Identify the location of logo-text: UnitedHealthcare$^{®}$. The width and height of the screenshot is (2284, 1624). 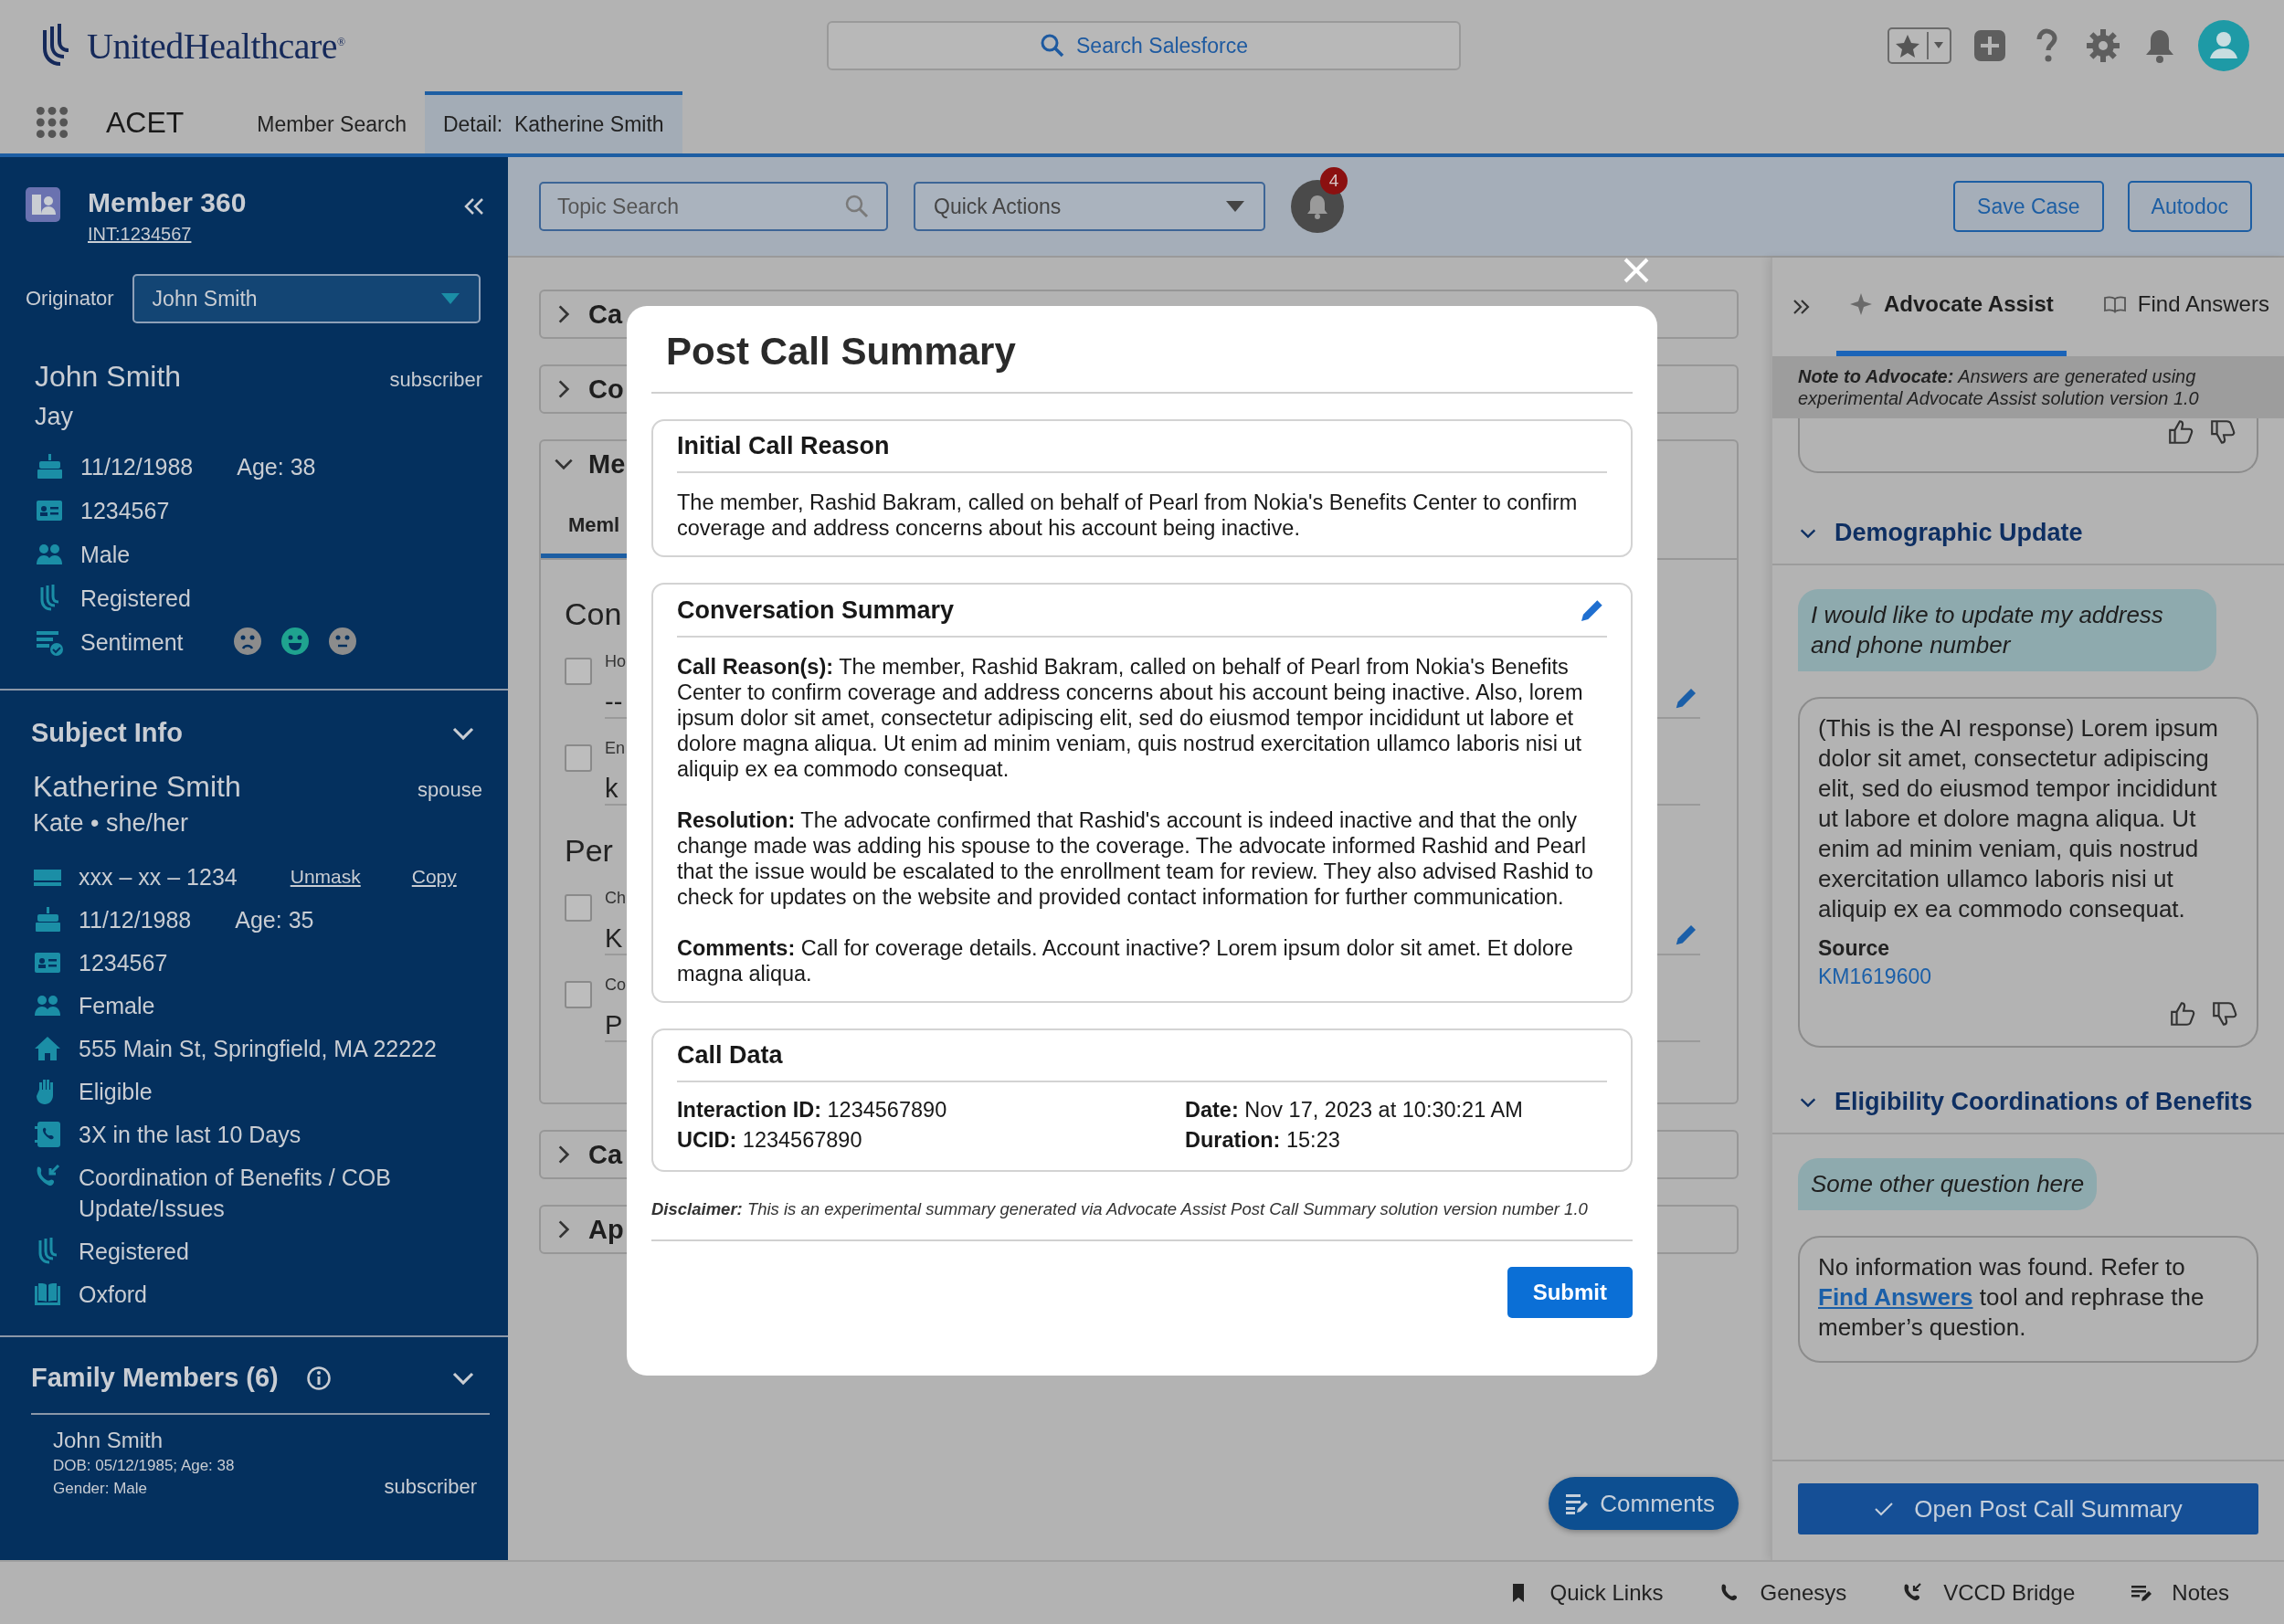
(216, 46).